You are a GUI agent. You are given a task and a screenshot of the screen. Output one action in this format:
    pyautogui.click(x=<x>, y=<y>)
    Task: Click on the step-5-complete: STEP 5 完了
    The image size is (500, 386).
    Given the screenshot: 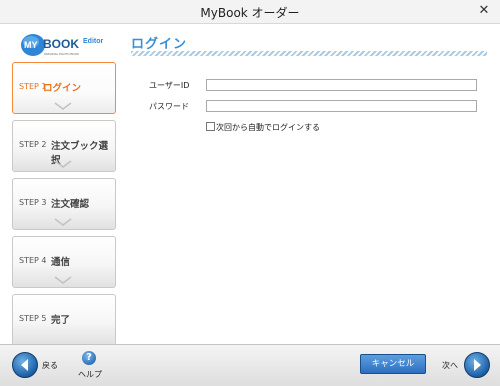 What is the action you would take?
    pyautogui.click(x=64, y=320)
    